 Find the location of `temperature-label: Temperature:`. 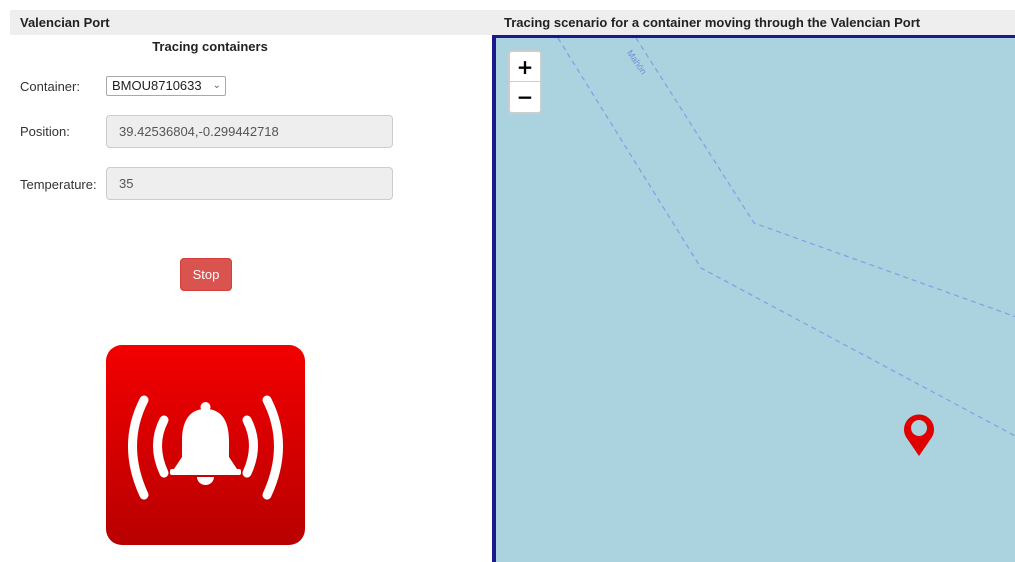

temperature-label: Temperature: is located at coordinates (58, 184).